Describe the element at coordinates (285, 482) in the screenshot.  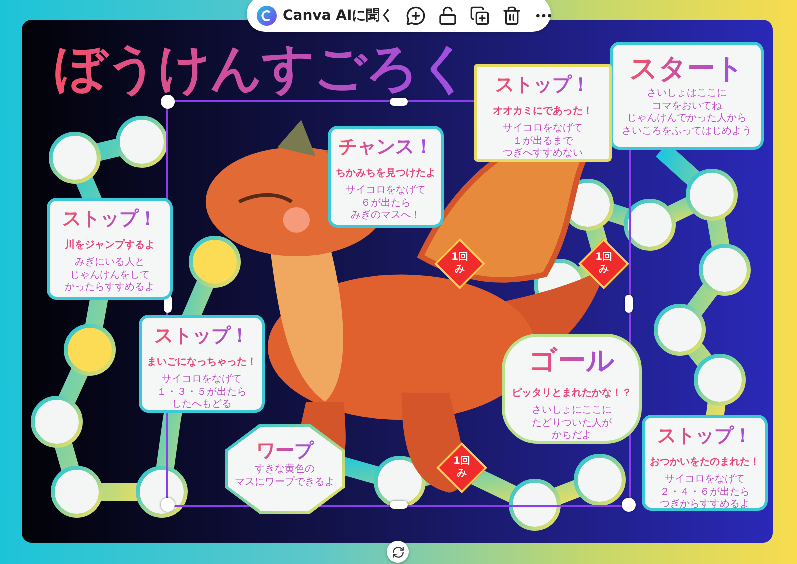
I see `card-body-line: マスにワープできるよ` at that location.